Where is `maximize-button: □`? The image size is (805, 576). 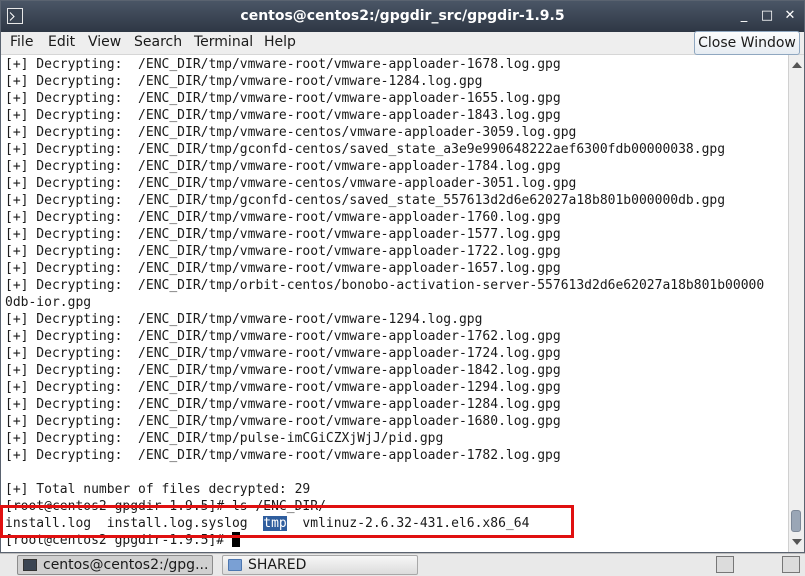 maximize-button: □ is located at coordinates (767, 16).